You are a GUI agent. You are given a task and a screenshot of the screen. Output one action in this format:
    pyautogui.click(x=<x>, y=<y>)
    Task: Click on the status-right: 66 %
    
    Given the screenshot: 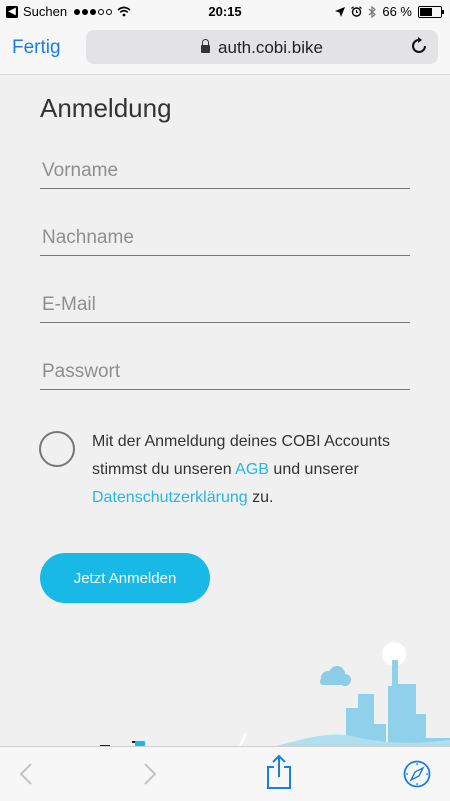 What is the action you would take?
    pyautogui.click(x=389, y=11)
    